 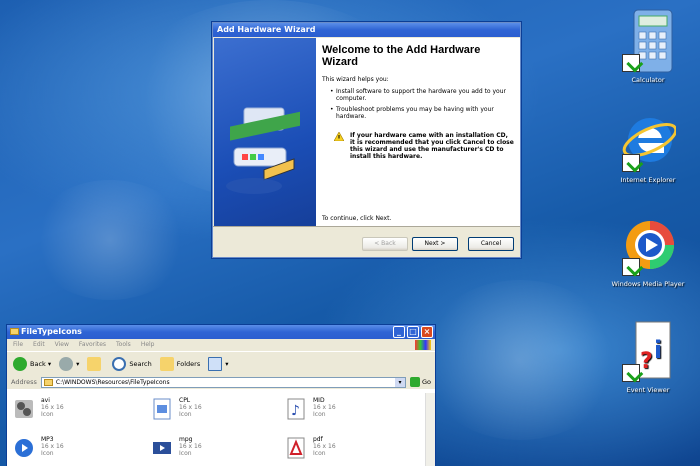 What do you see at coordinates (51, 331) in the screenshot?
I see `explorer-title: FileTypeIcons` at bounding box center [51, 331].